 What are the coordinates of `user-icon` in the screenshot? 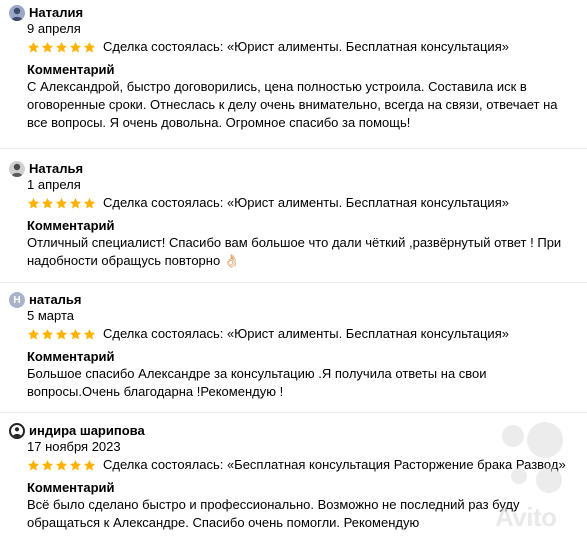 It's located at (17, 432).